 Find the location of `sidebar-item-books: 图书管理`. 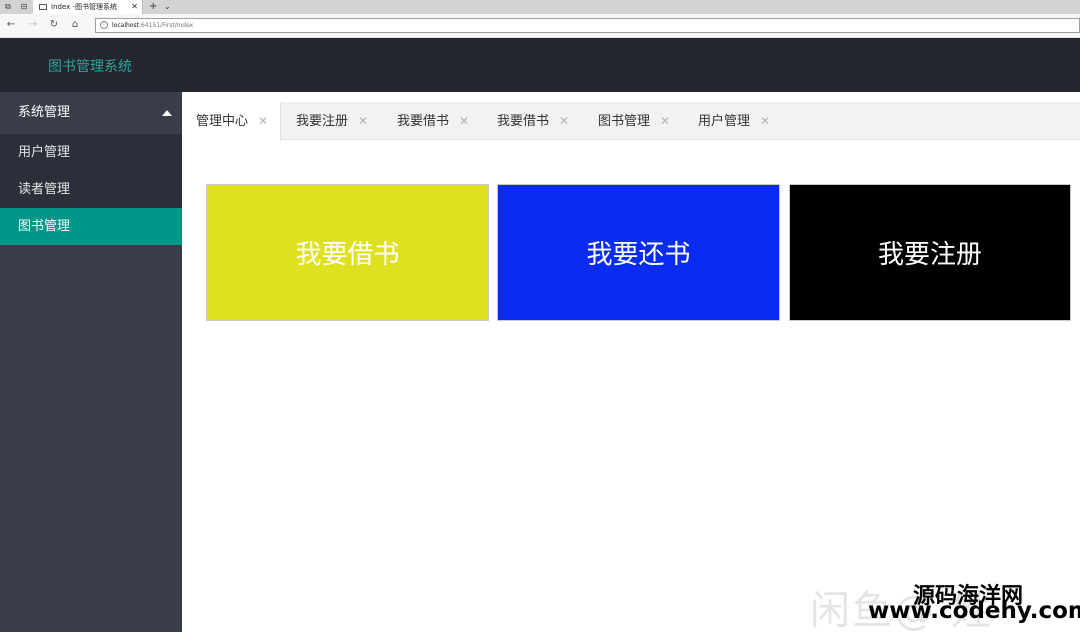

sidebar-item-books: 图书管理 is located at coordinates (91, 226).